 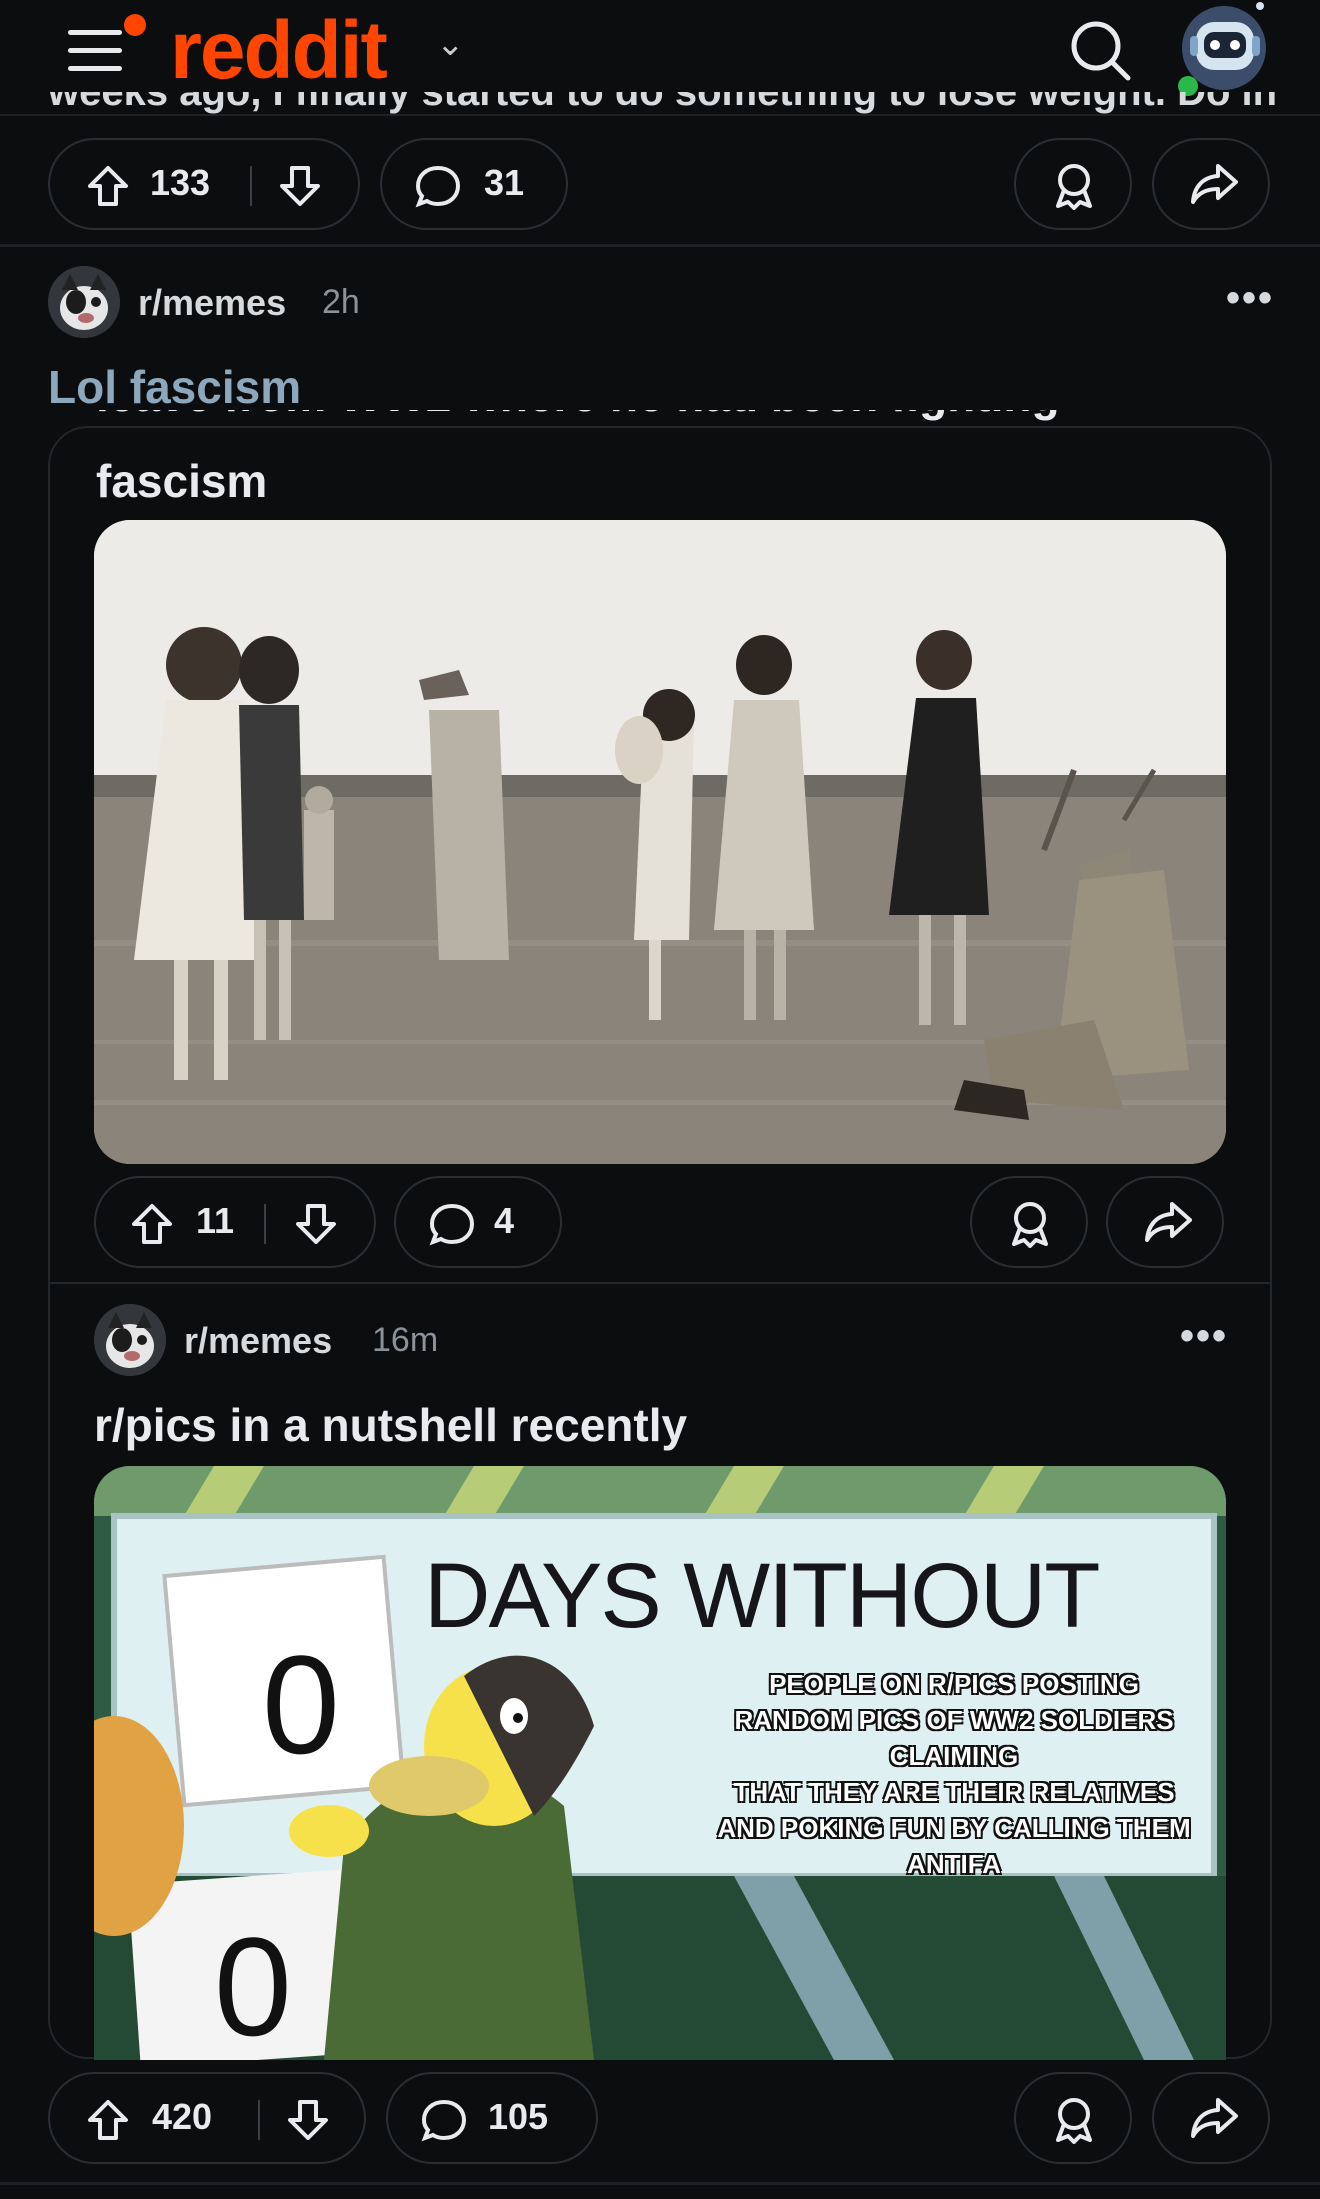 I want to click on crosspost-comments-button: 4, so click(x=478, y=1222).